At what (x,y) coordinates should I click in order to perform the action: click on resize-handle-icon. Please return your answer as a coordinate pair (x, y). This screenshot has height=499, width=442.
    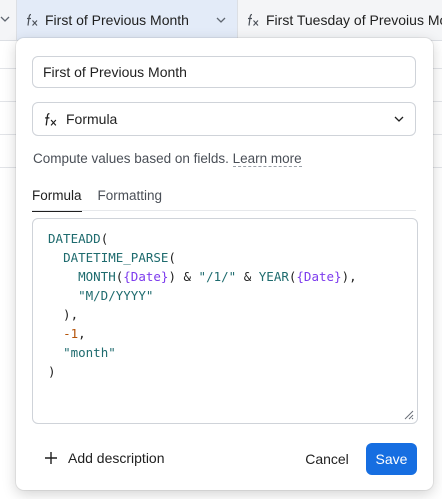
    Looking at the image, I should click on (408, 414).